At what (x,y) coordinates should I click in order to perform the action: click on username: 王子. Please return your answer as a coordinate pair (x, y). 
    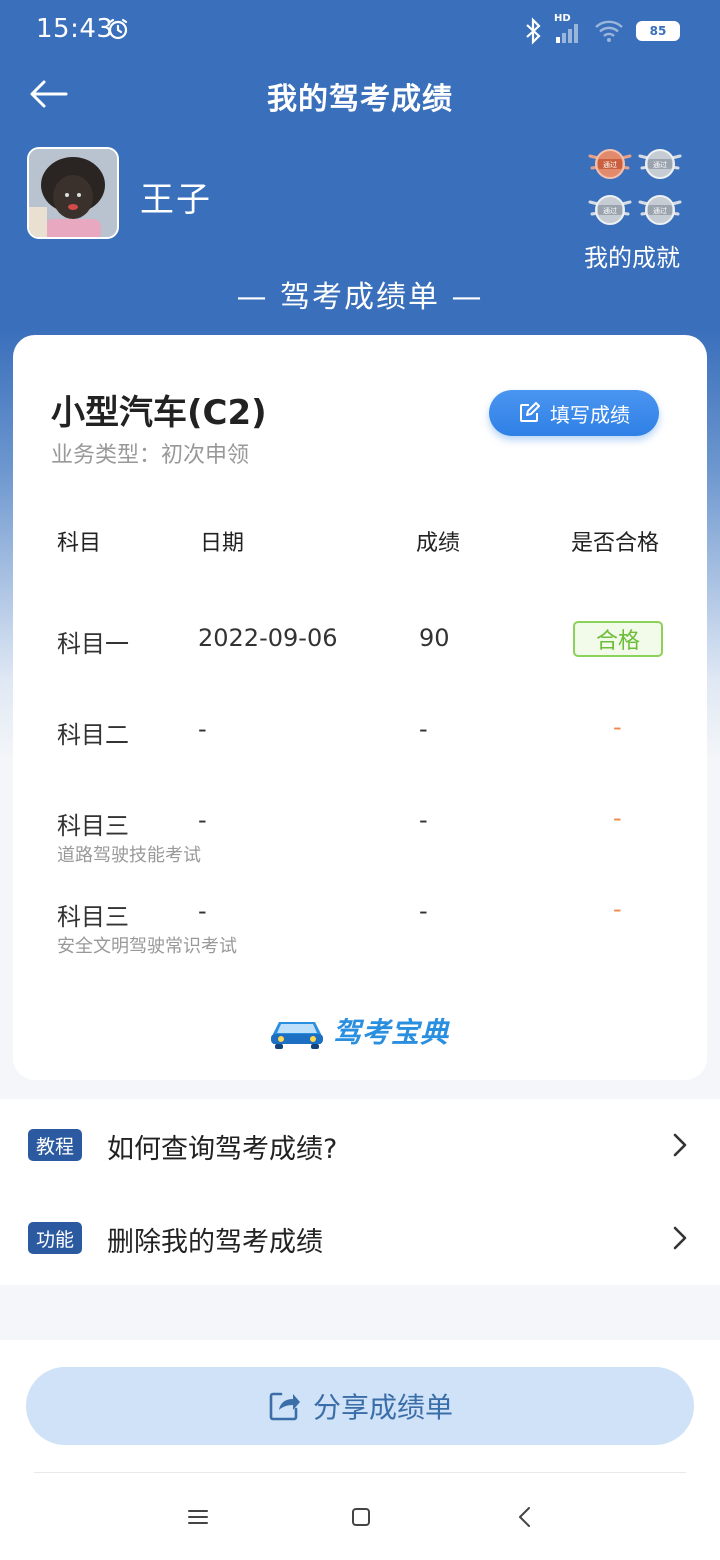
    Looking at the image, I should click on (176, 200).